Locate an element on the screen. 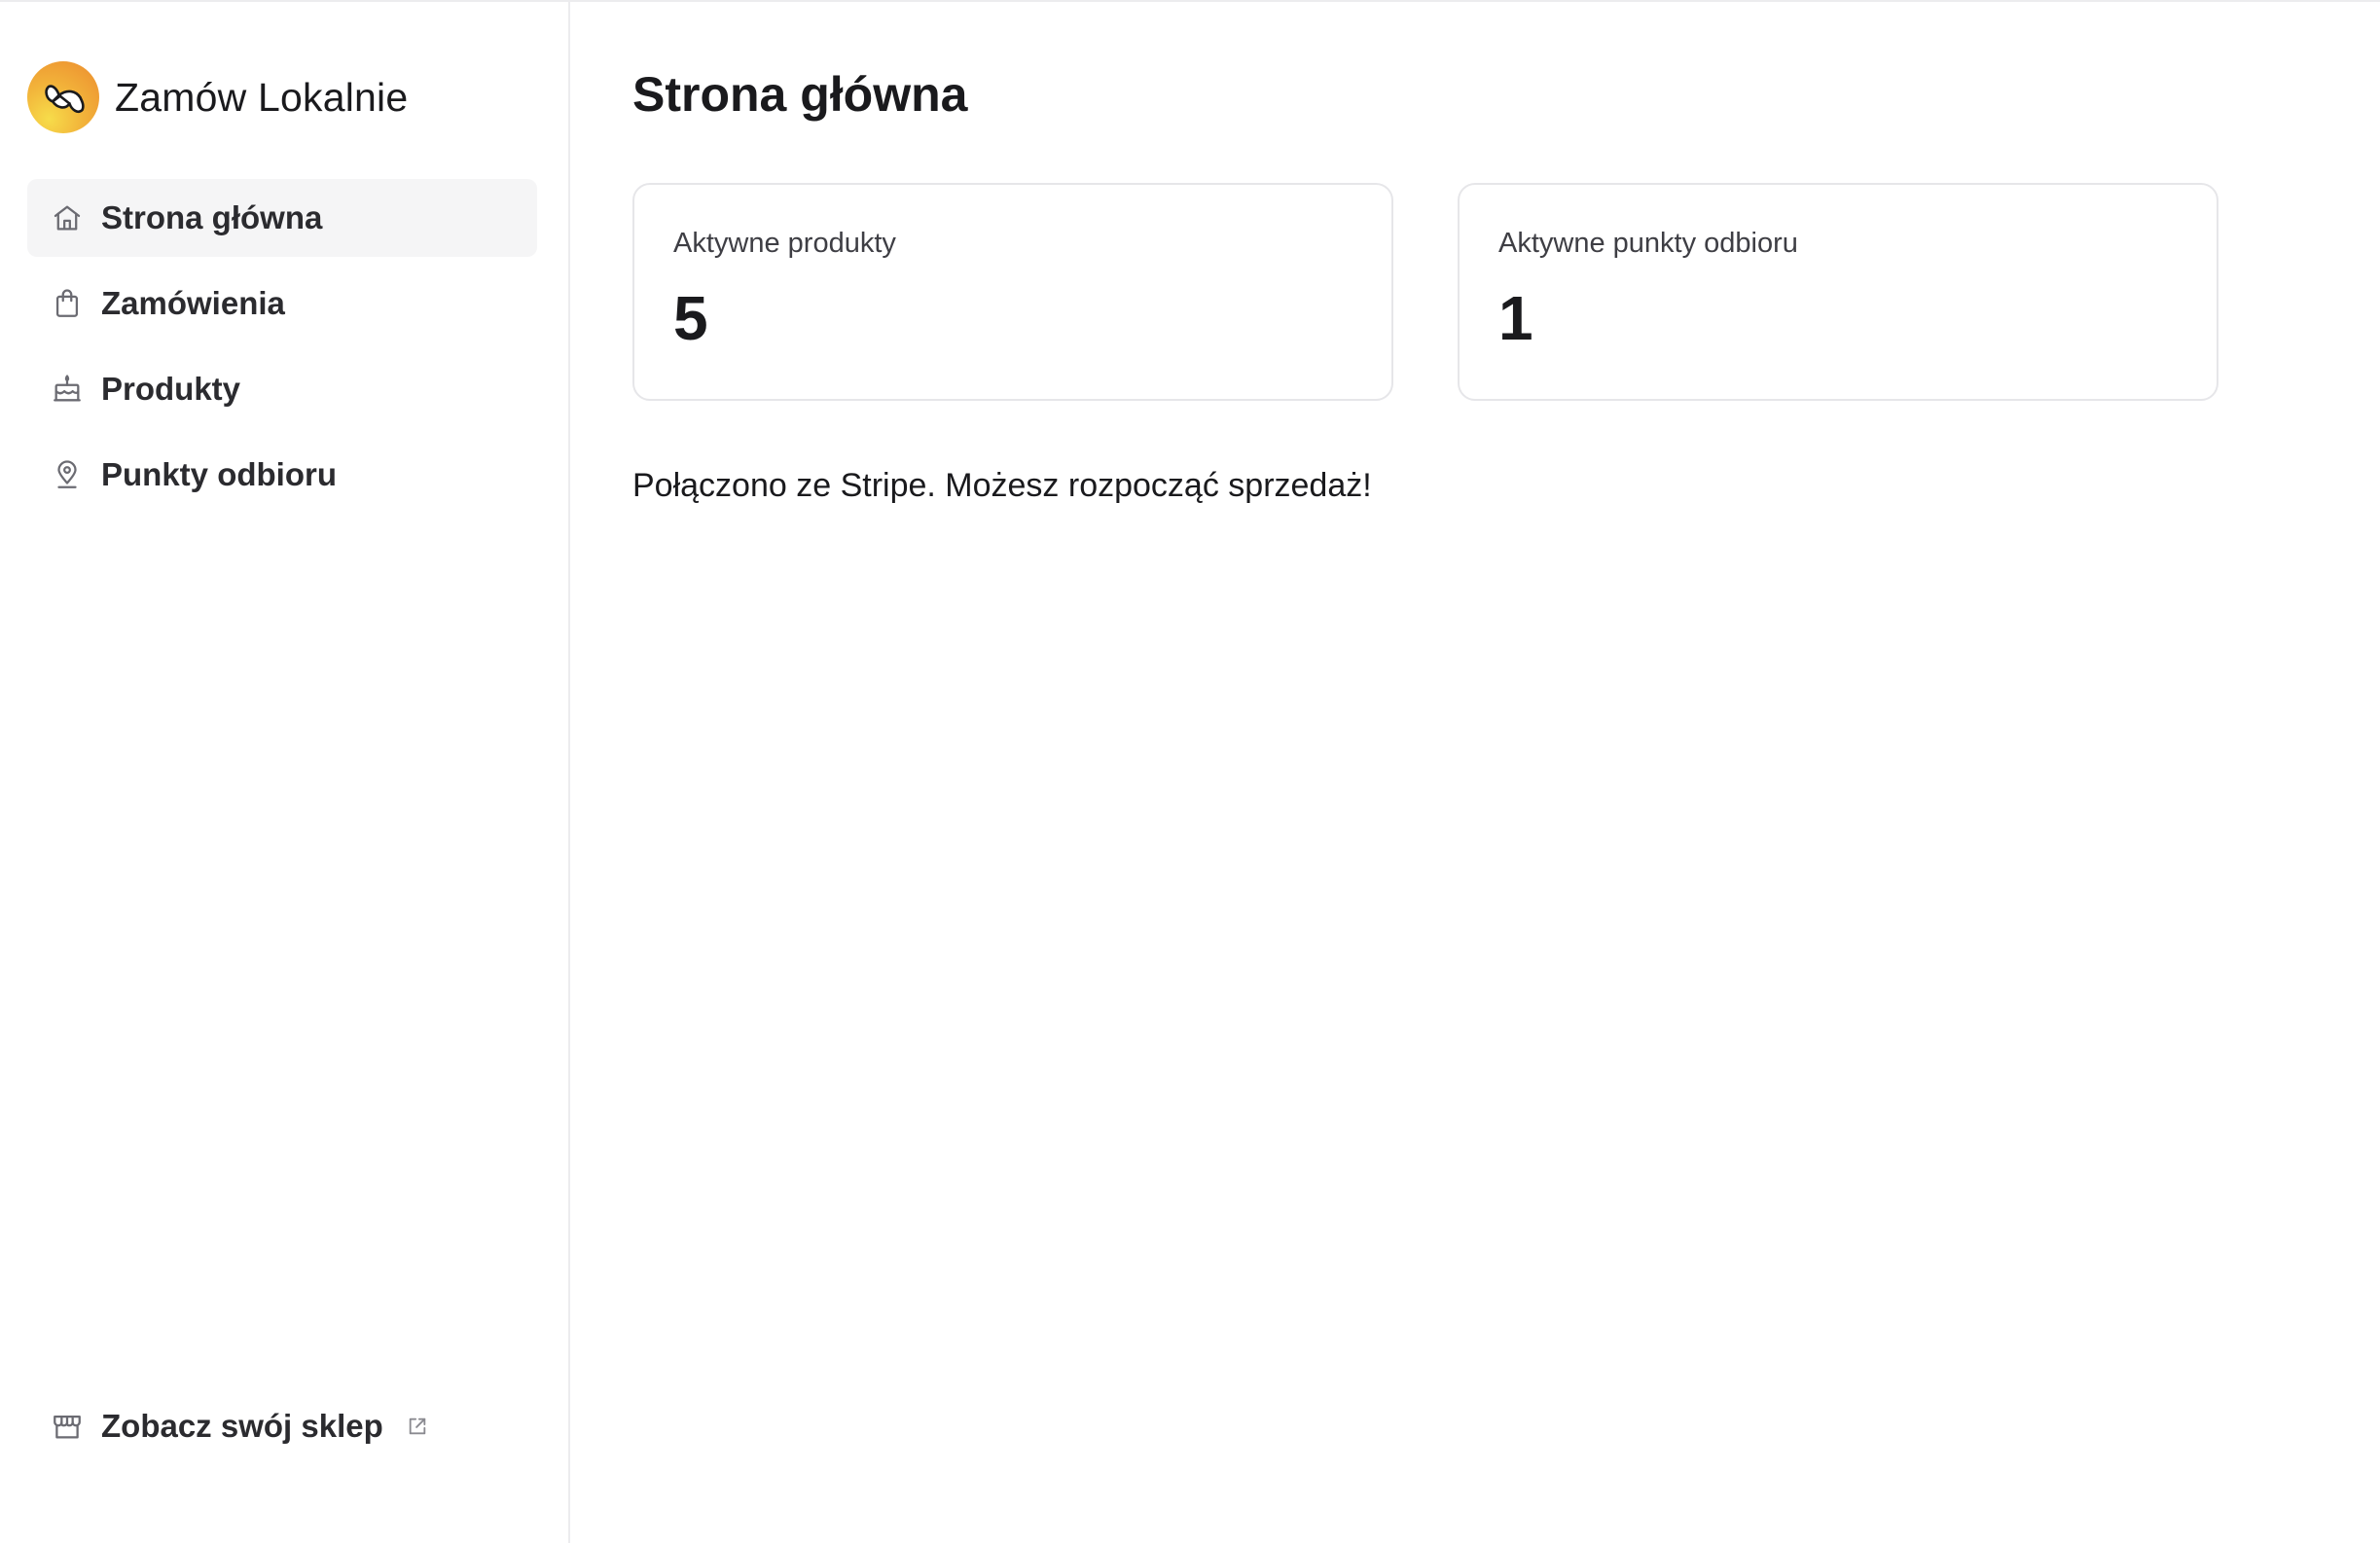  stat-card-active-products: Aktywne produkty 5 is located at coordinates (1012, 292).